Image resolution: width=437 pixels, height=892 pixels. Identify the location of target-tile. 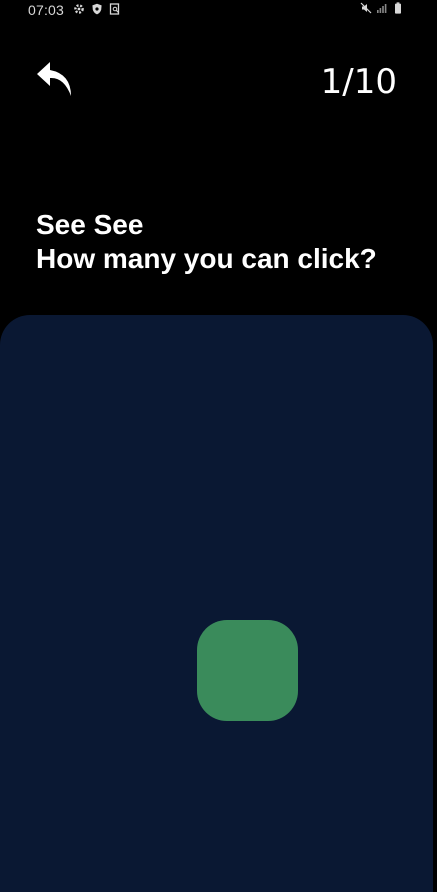
(247, 670).